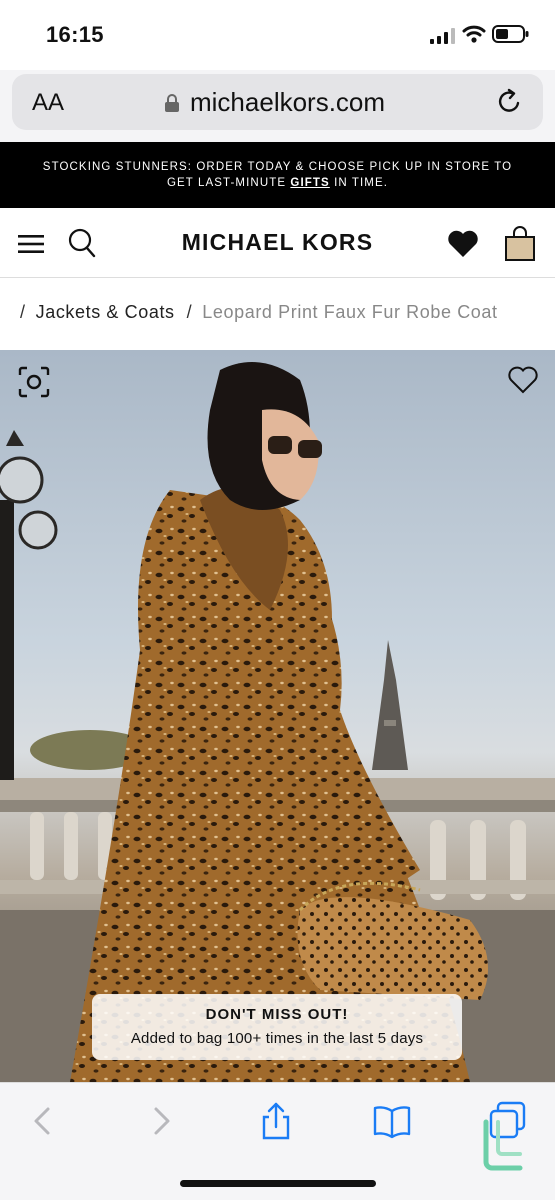 This screenshot has height=1200, width=555. What do you see at coordinates (277, 243) in the screenshot?
I see `site-header: MICHAEL KORS` at bounding box center [277, 243].